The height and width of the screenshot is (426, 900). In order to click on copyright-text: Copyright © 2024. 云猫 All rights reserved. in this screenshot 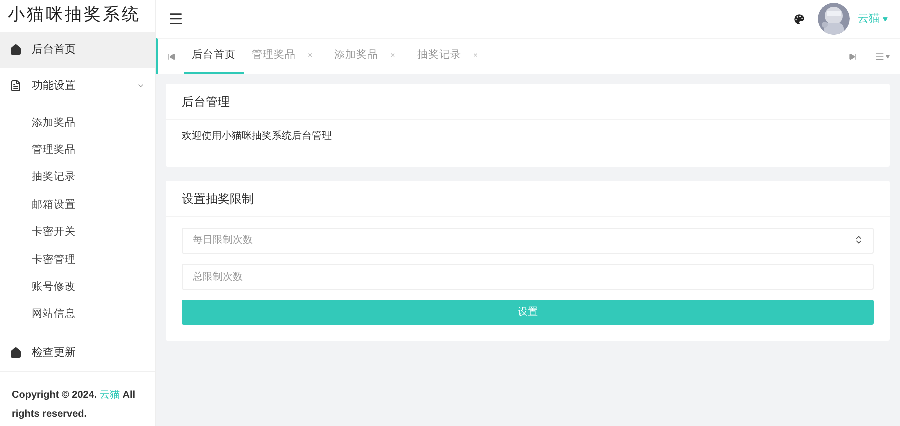, I will do `click(74, 405)`.